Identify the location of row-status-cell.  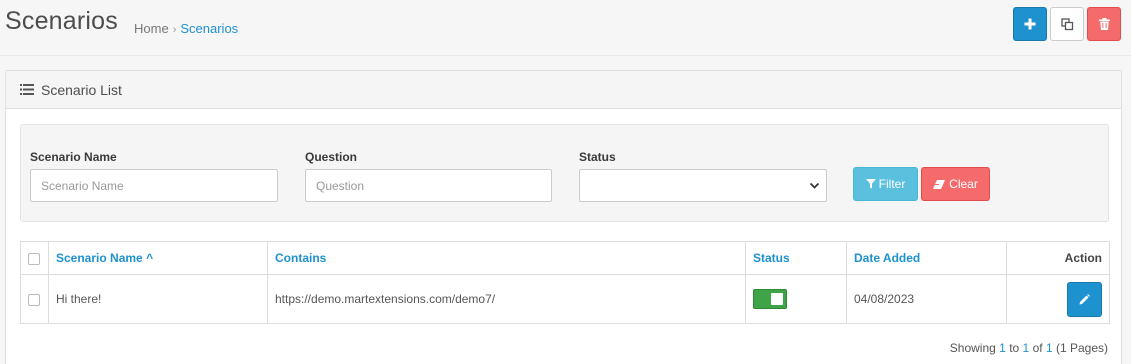
(796, 299).